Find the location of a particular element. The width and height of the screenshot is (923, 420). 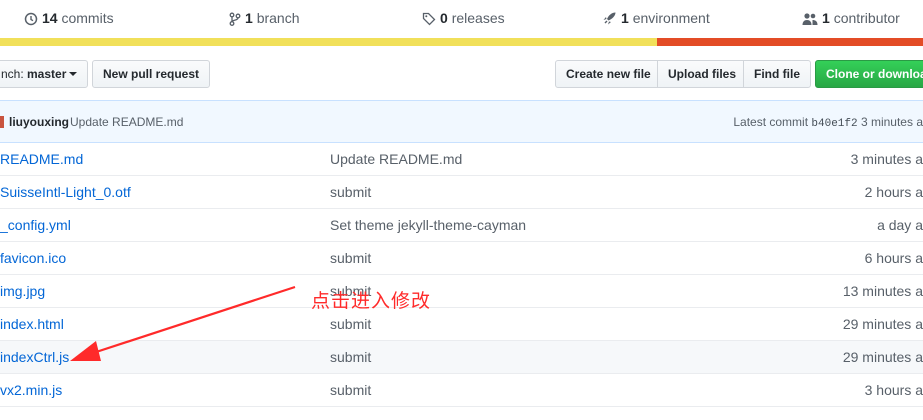

commit-sha: b40e1f2 is located at coordinates (834, 124).